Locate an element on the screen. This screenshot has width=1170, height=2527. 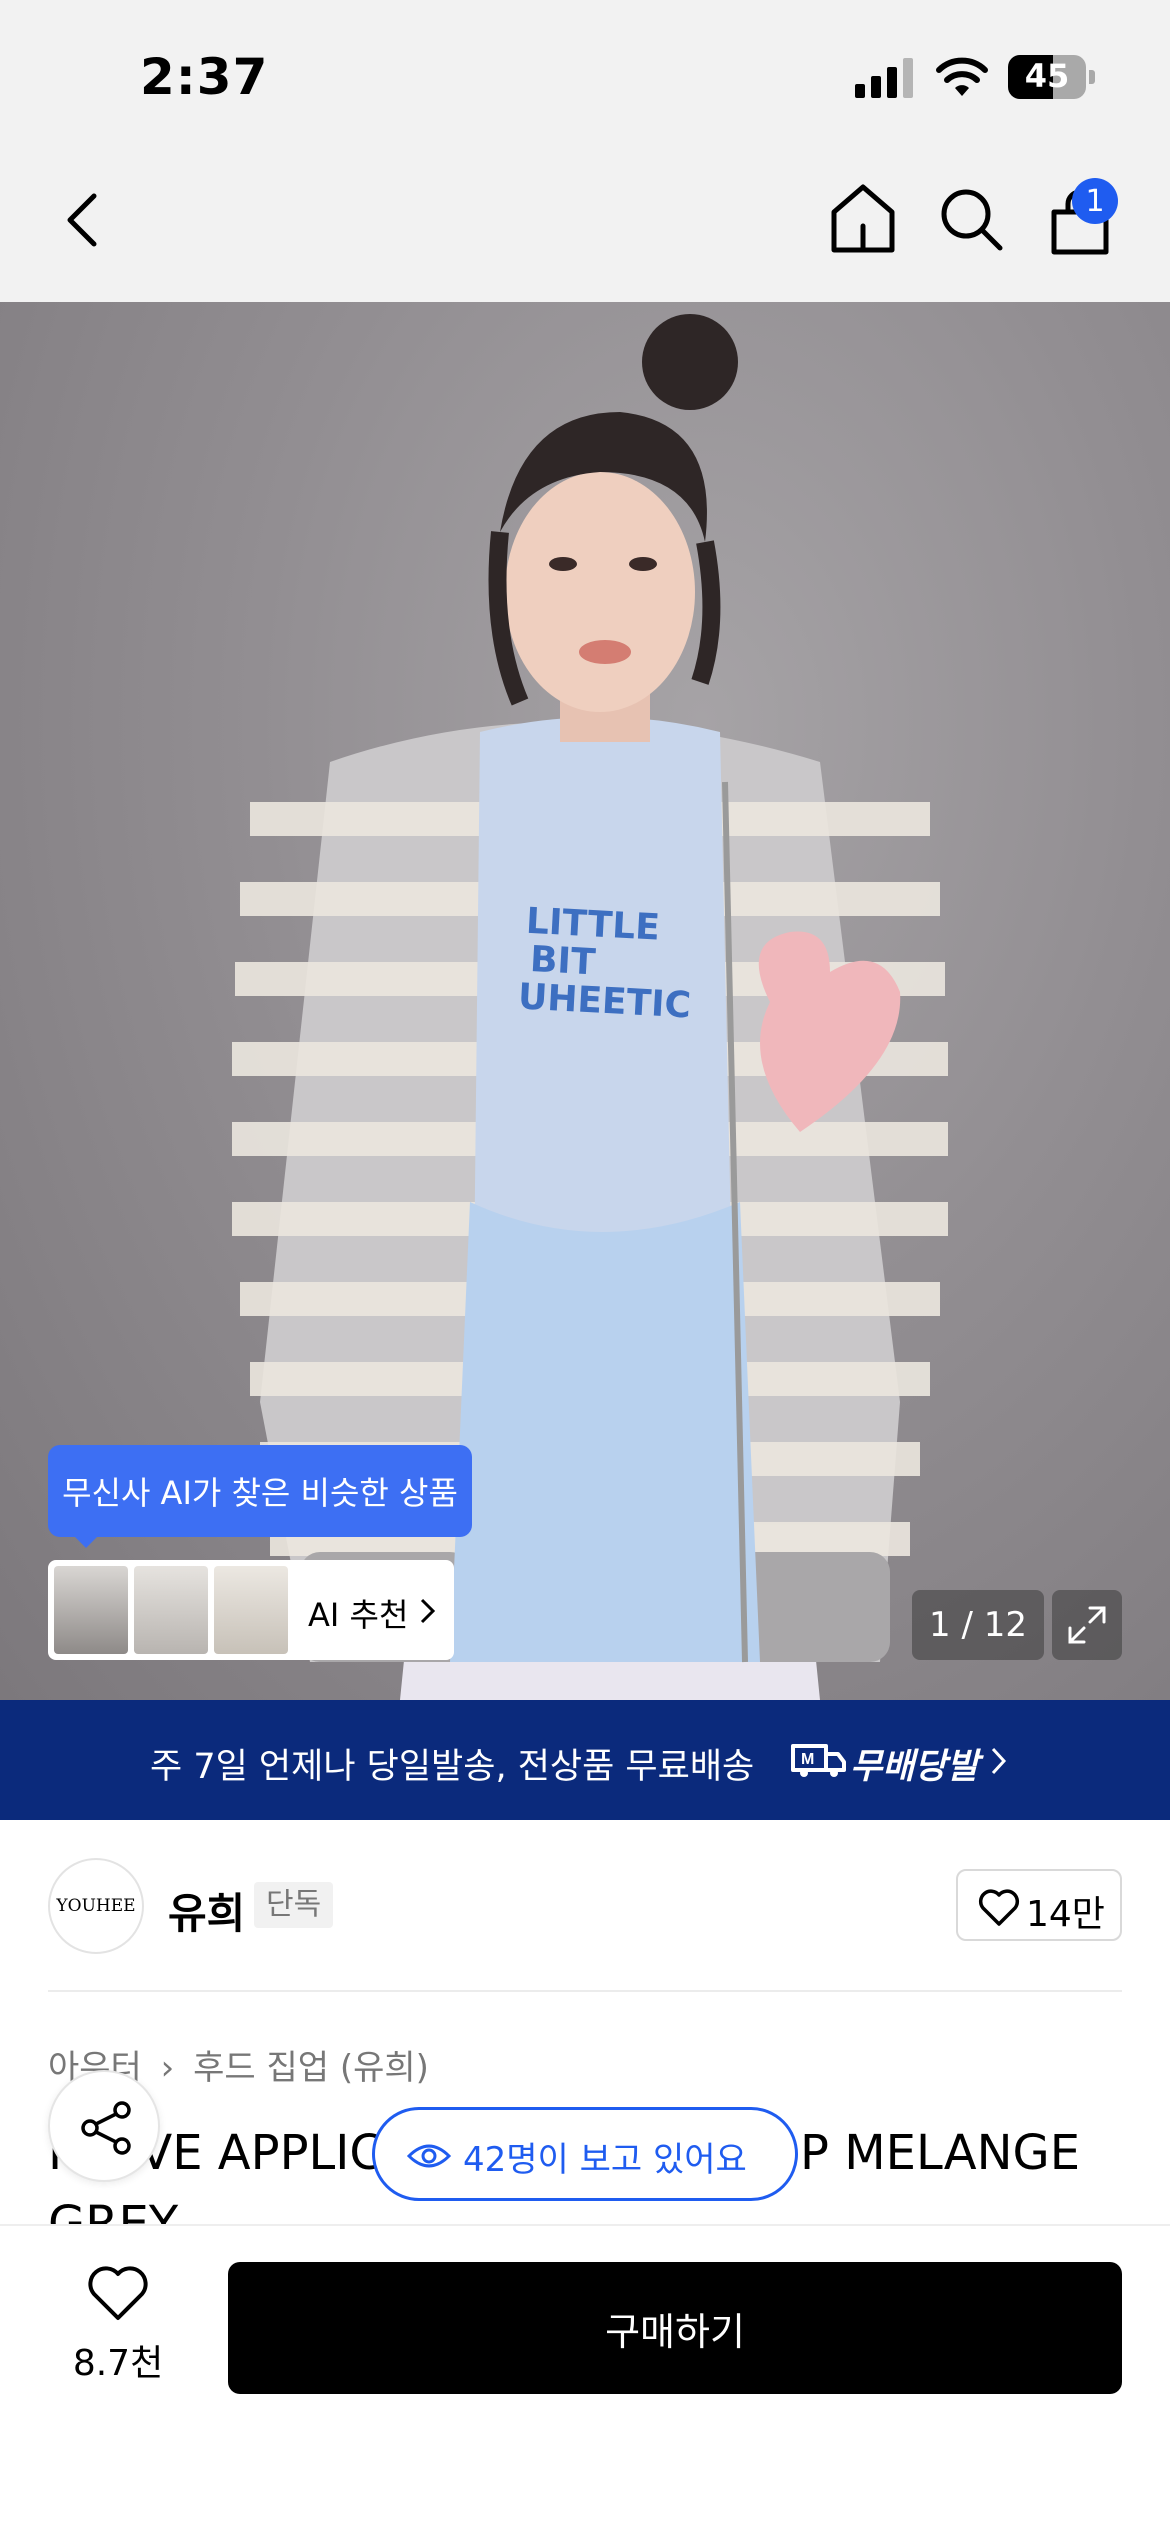
cart-count-badge: 1 is located at coordinates (1095, 201).